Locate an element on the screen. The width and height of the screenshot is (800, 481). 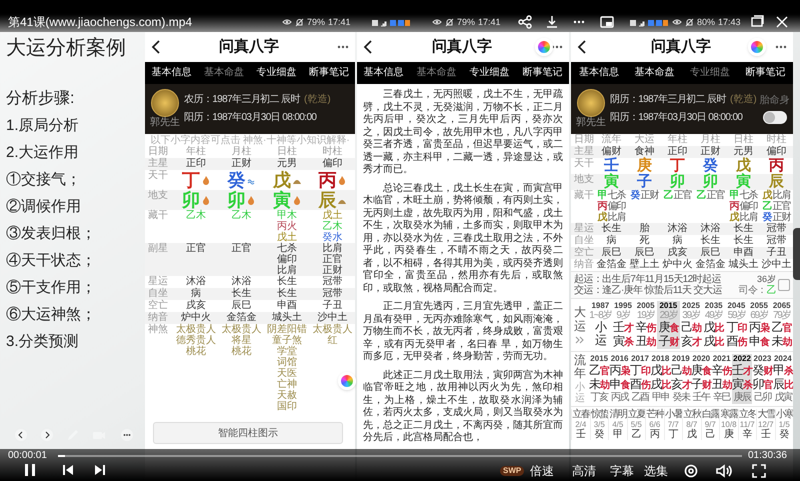
share-icon is located at coordinates (525, 22).